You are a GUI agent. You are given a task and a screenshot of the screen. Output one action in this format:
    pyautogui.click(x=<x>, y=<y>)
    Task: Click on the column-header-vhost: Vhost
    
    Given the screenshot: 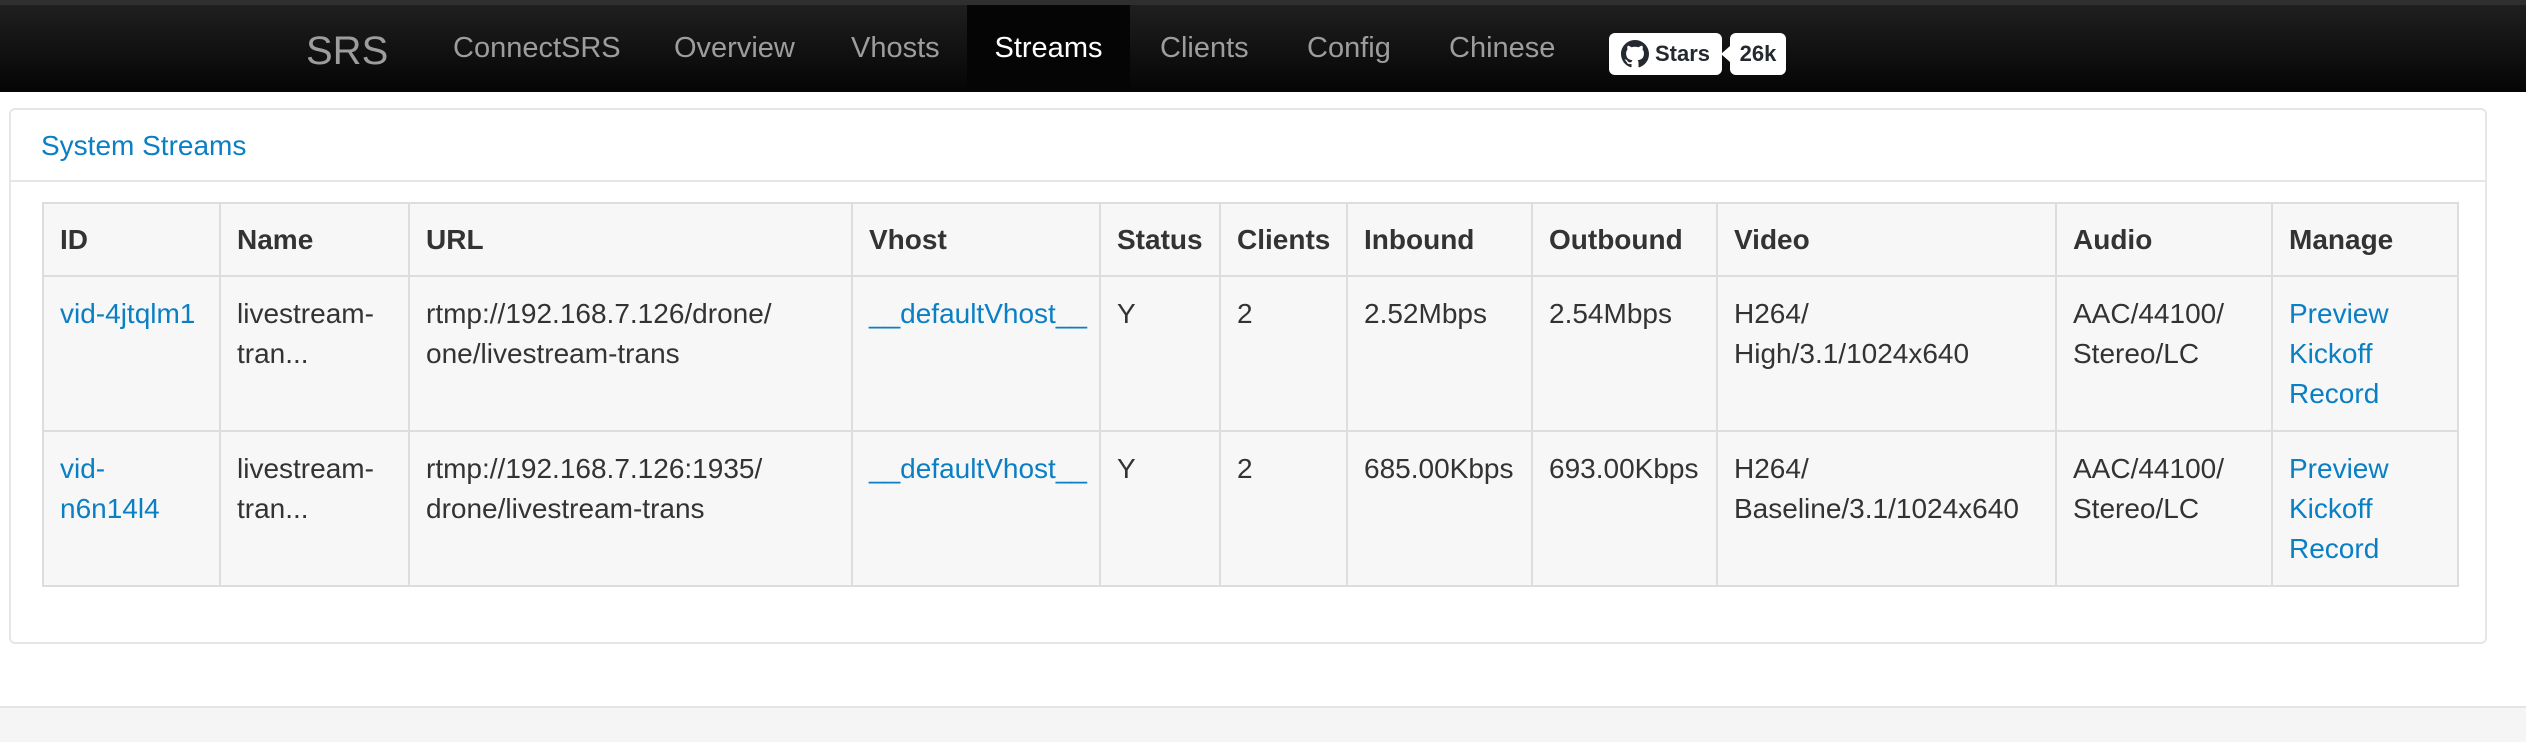 What is the action you would take?
    pyautogui.click(x=976, y=239)
    